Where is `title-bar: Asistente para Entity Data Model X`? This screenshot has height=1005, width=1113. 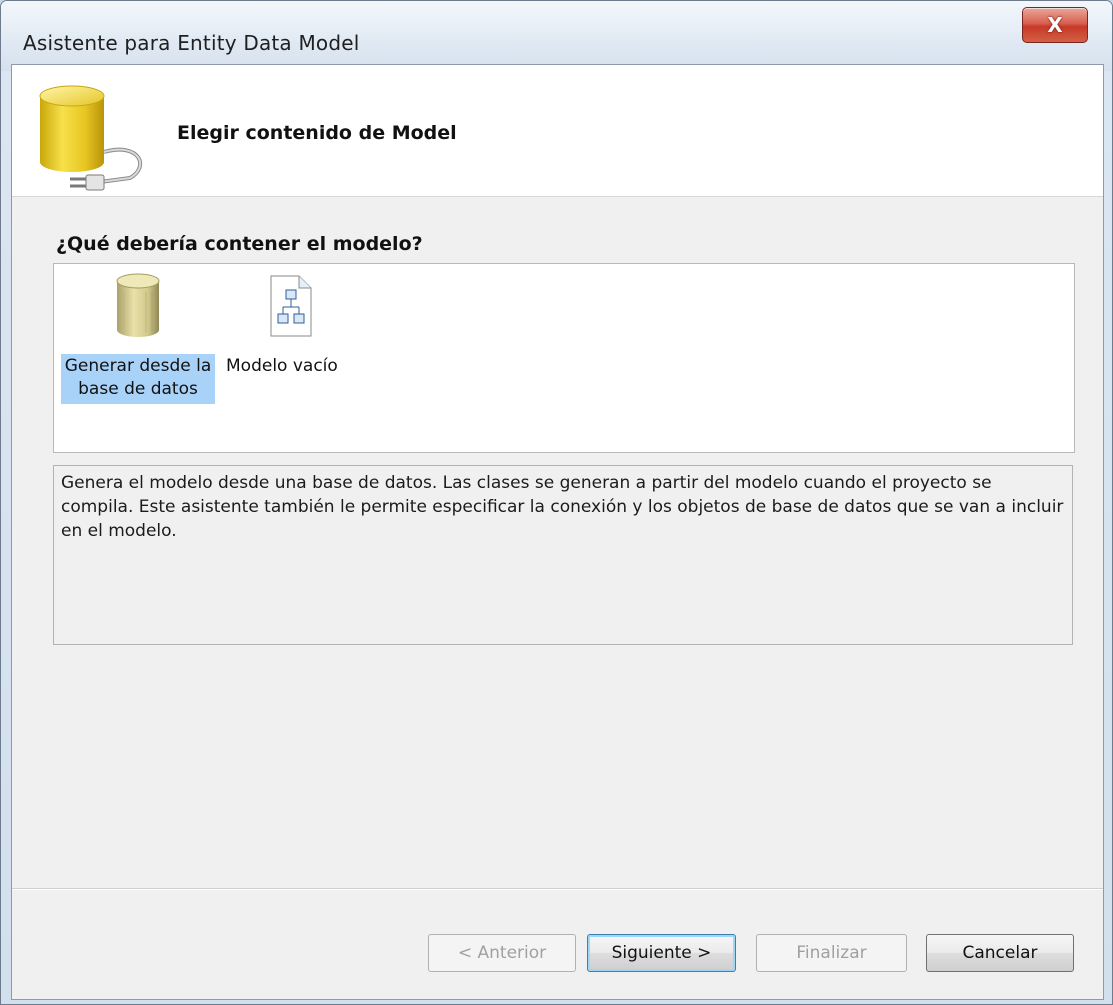
title-bar: Asistente para Entity Data Model X is located at coordinates (556, 36).